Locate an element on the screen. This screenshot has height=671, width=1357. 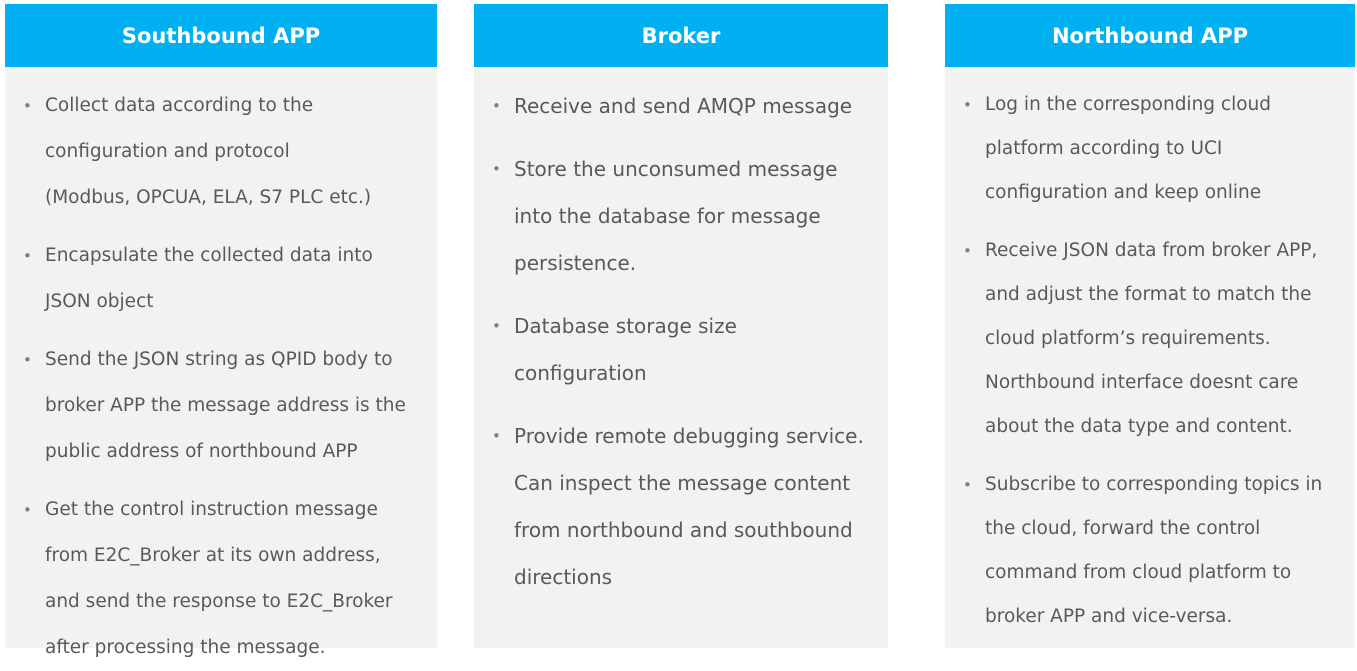
broker-bullet-3: • Database storage size configuration is located at coordinates (684, 350).